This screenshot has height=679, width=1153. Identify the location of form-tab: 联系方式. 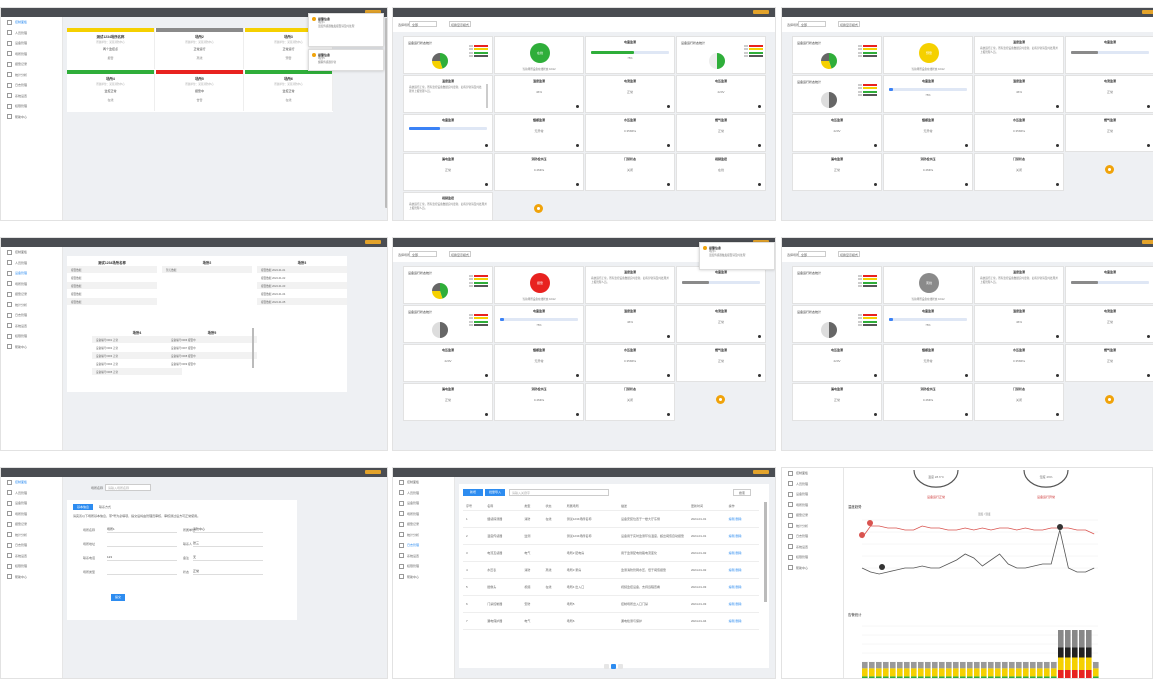
(105, 507).